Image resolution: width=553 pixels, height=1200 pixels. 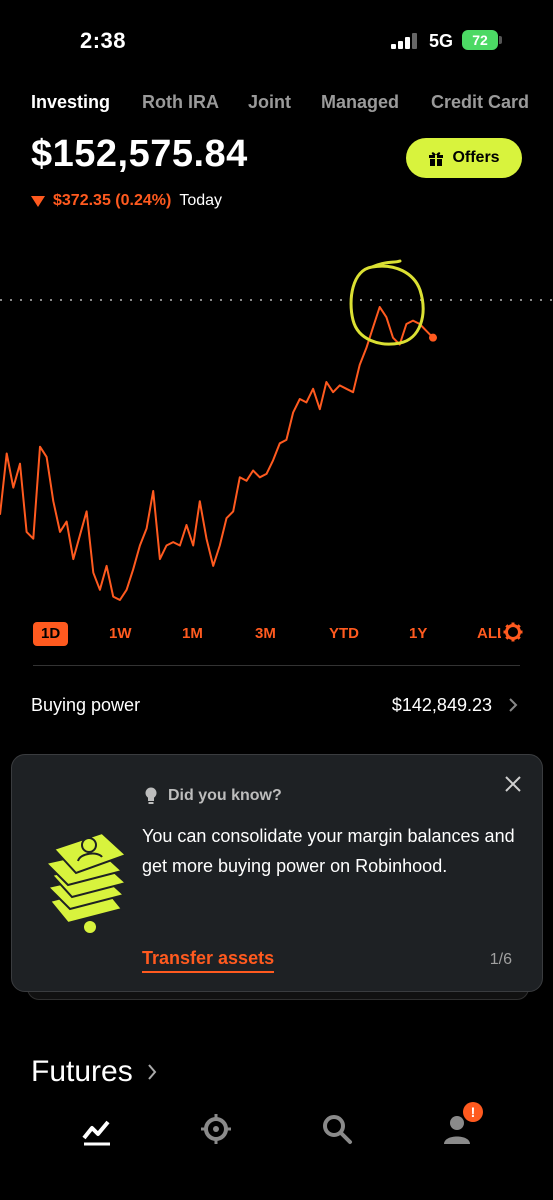 I want to click on battery-level: 72, so click(x=480, y=40).